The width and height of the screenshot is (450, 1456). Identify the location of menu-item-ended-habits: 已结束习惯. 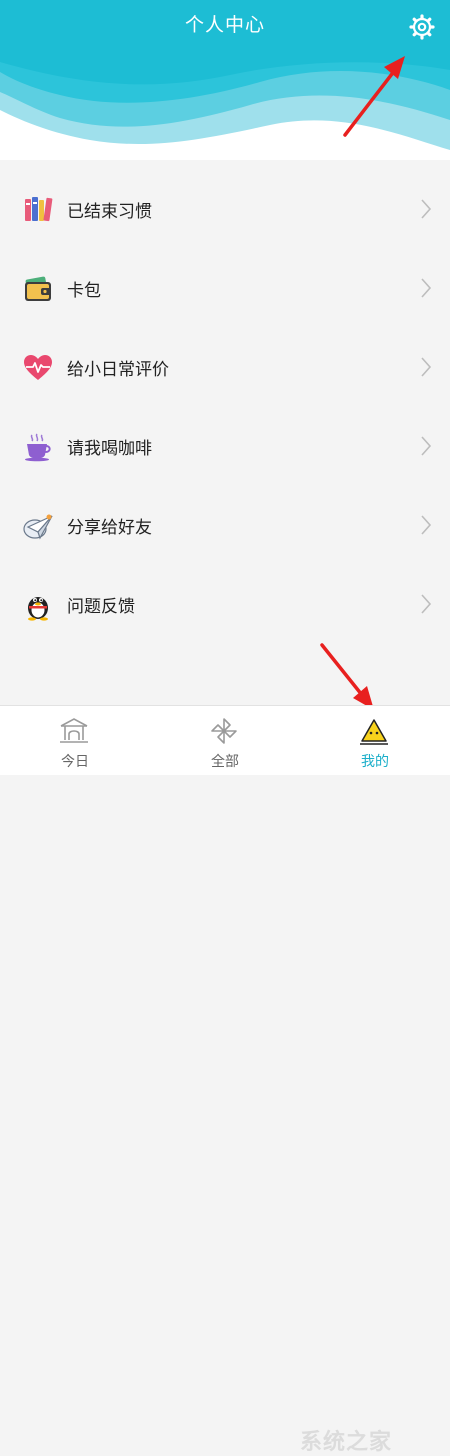
(225, 209).